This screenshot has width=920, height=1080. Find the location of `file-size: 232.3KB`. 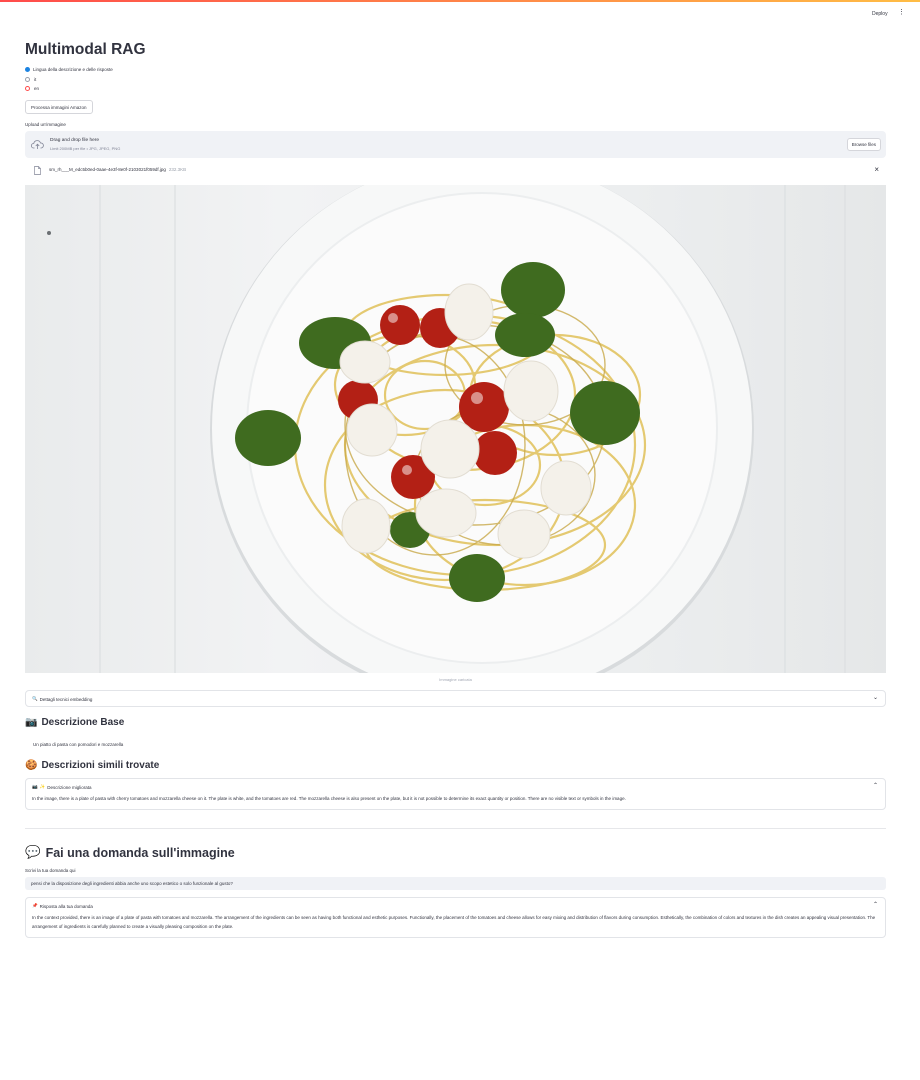

file-size: 232.3KB is located at coordinates (177, 169).